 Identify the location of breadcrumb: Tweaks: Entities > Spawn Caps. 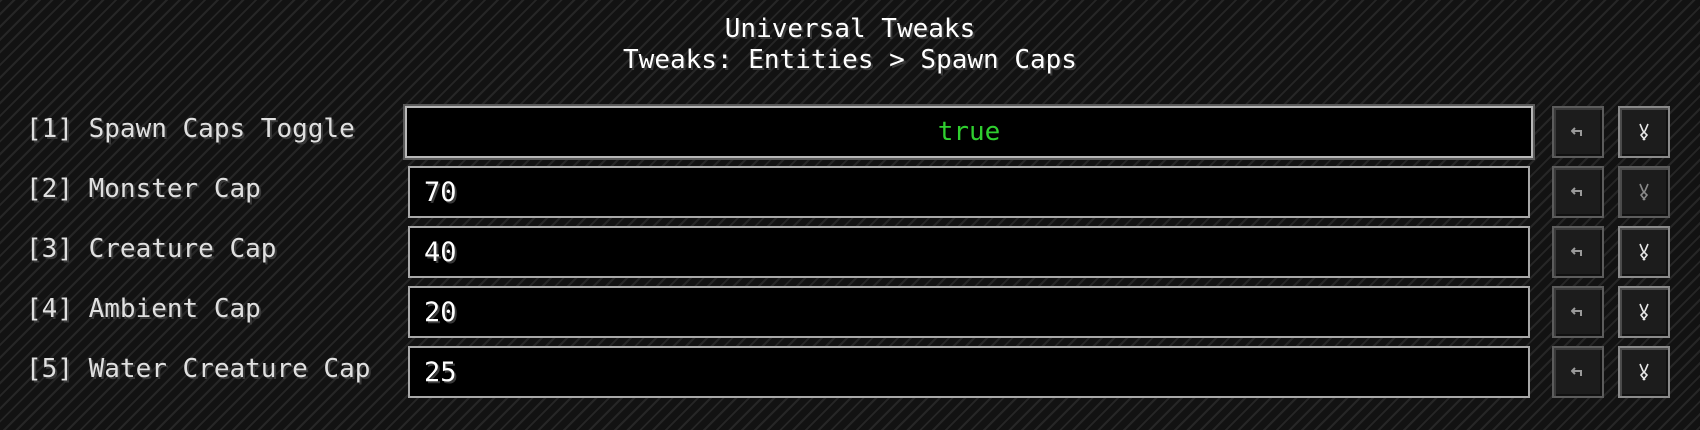
(850, 60).